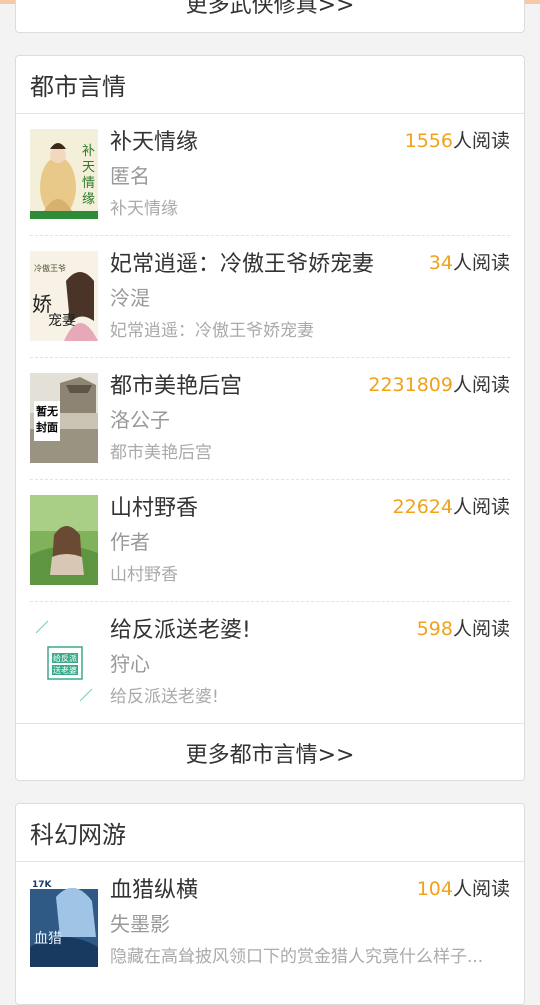 This screenshot has height=1005, width=540. Describe the element at coordinates (130, 542) in the screenshot. I see `book-author: 作者` at that location.